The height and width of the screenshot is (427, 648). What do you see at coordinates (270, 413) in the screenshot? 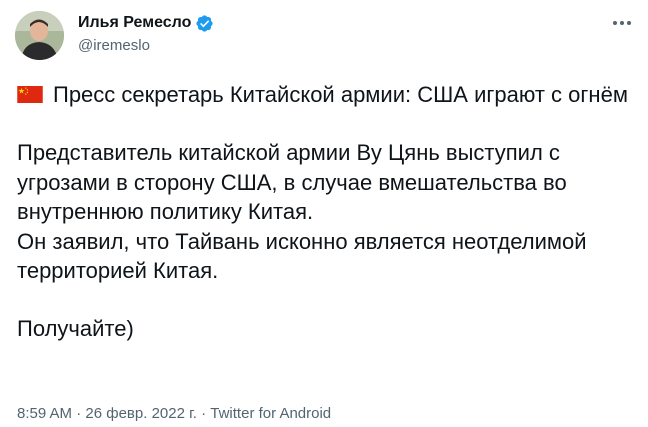
I see `tweet-source: Twitter for Android` at bounding box center [270, 413].